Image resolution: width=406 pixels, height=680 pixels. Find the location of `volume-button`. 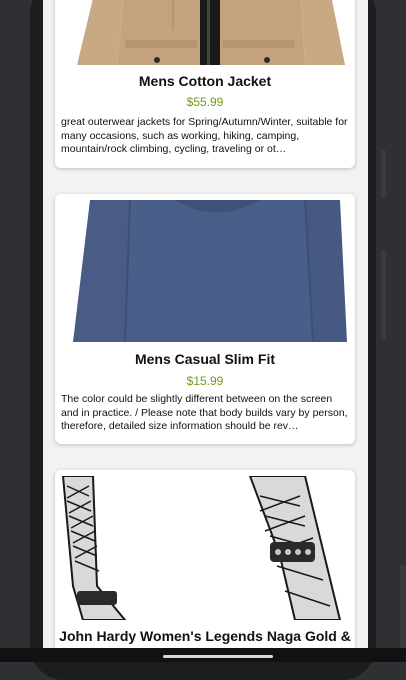

volume-button is located at coordinates (383, 174).